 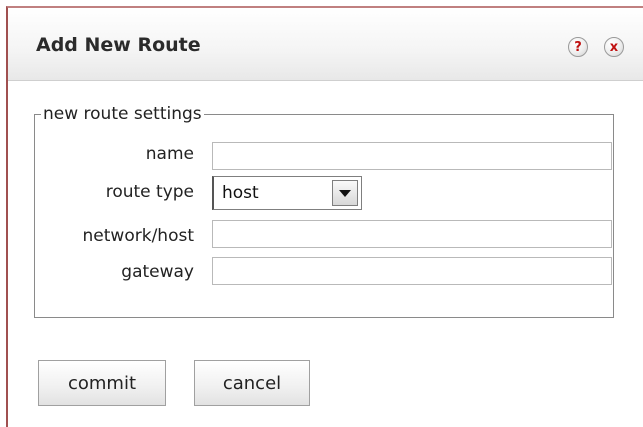 What do you see at coordinates (118, 45) in the screenshot?
I see `dialog-title: Add New Route` at bounding box center [118, 45].